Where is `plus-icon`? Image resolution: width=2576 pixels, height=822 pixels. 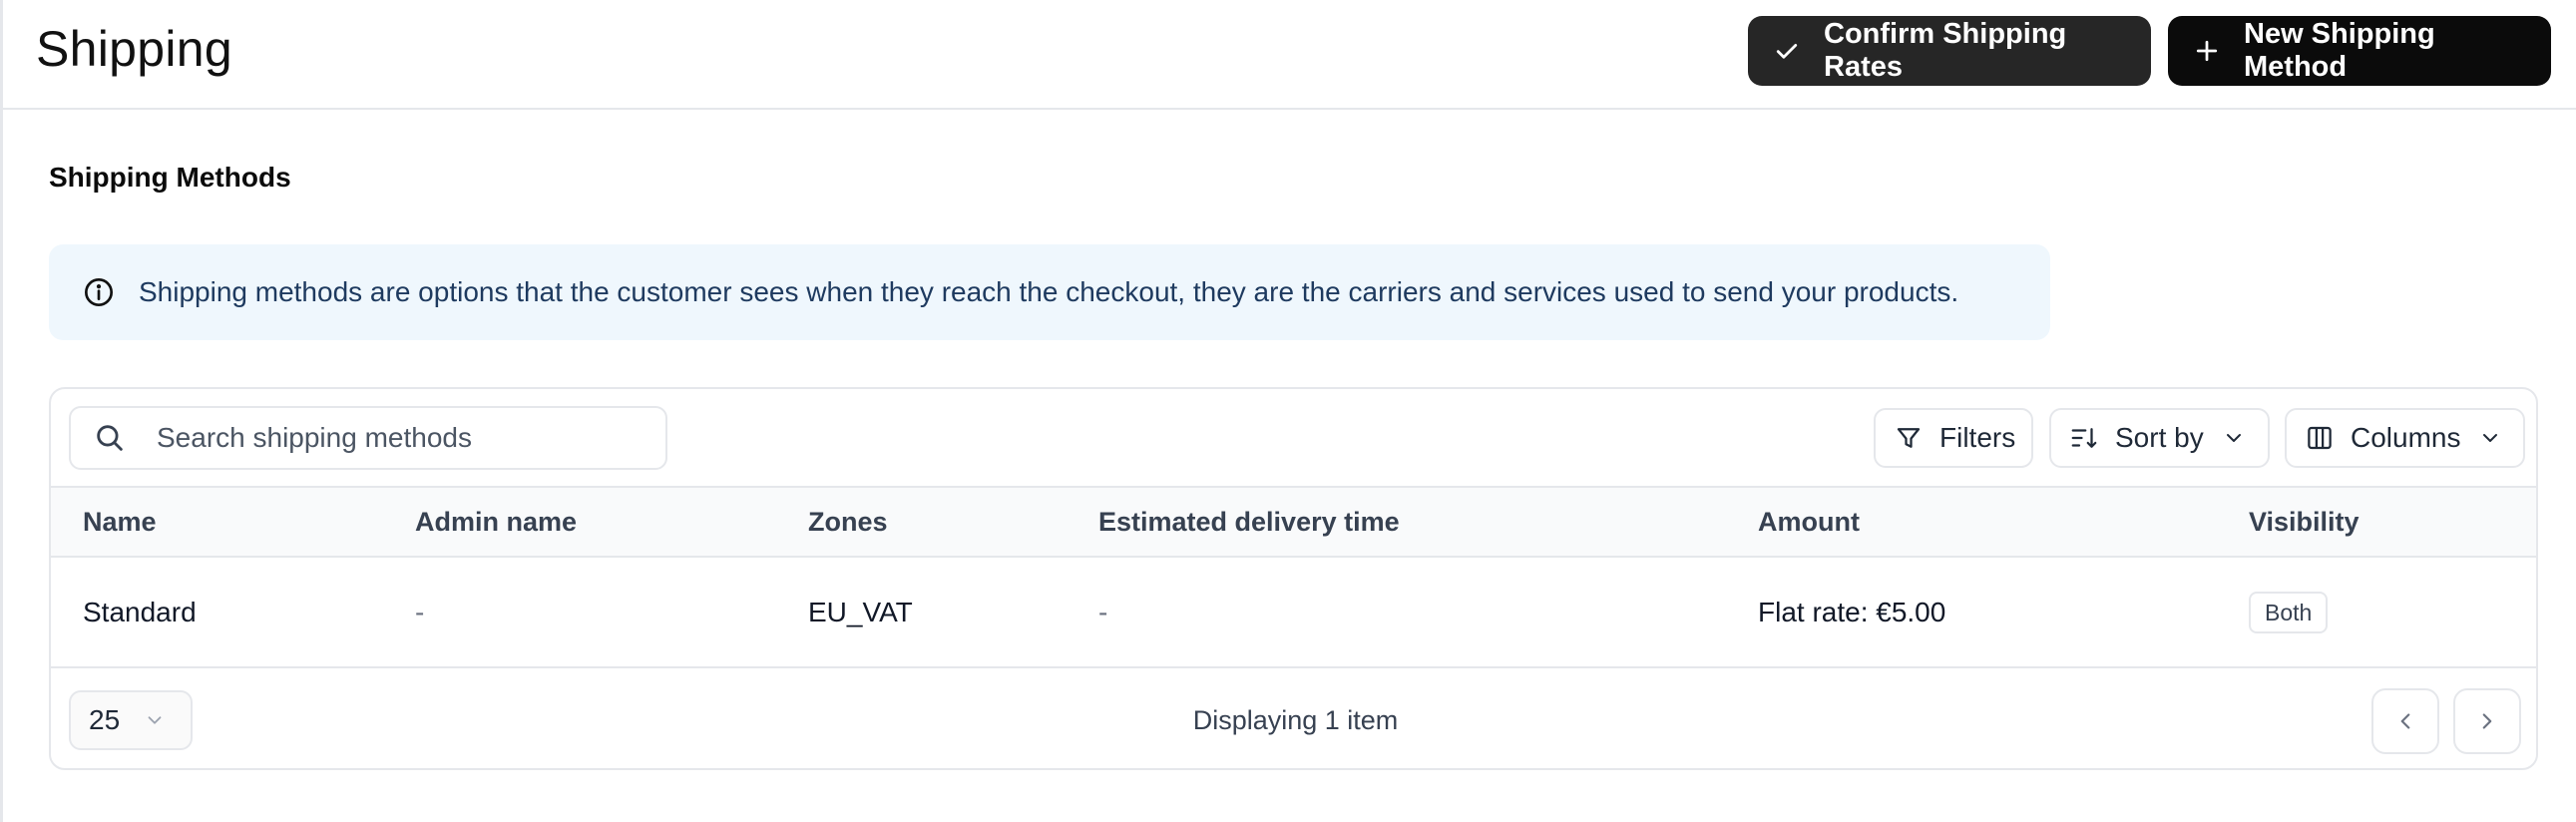 plus-icon is located at coordinates (2207, 51).